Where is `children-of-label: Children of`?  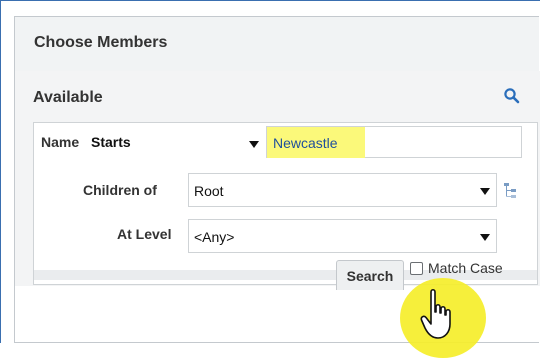
children-of-label: Children of is located at coordinates (120, 190).